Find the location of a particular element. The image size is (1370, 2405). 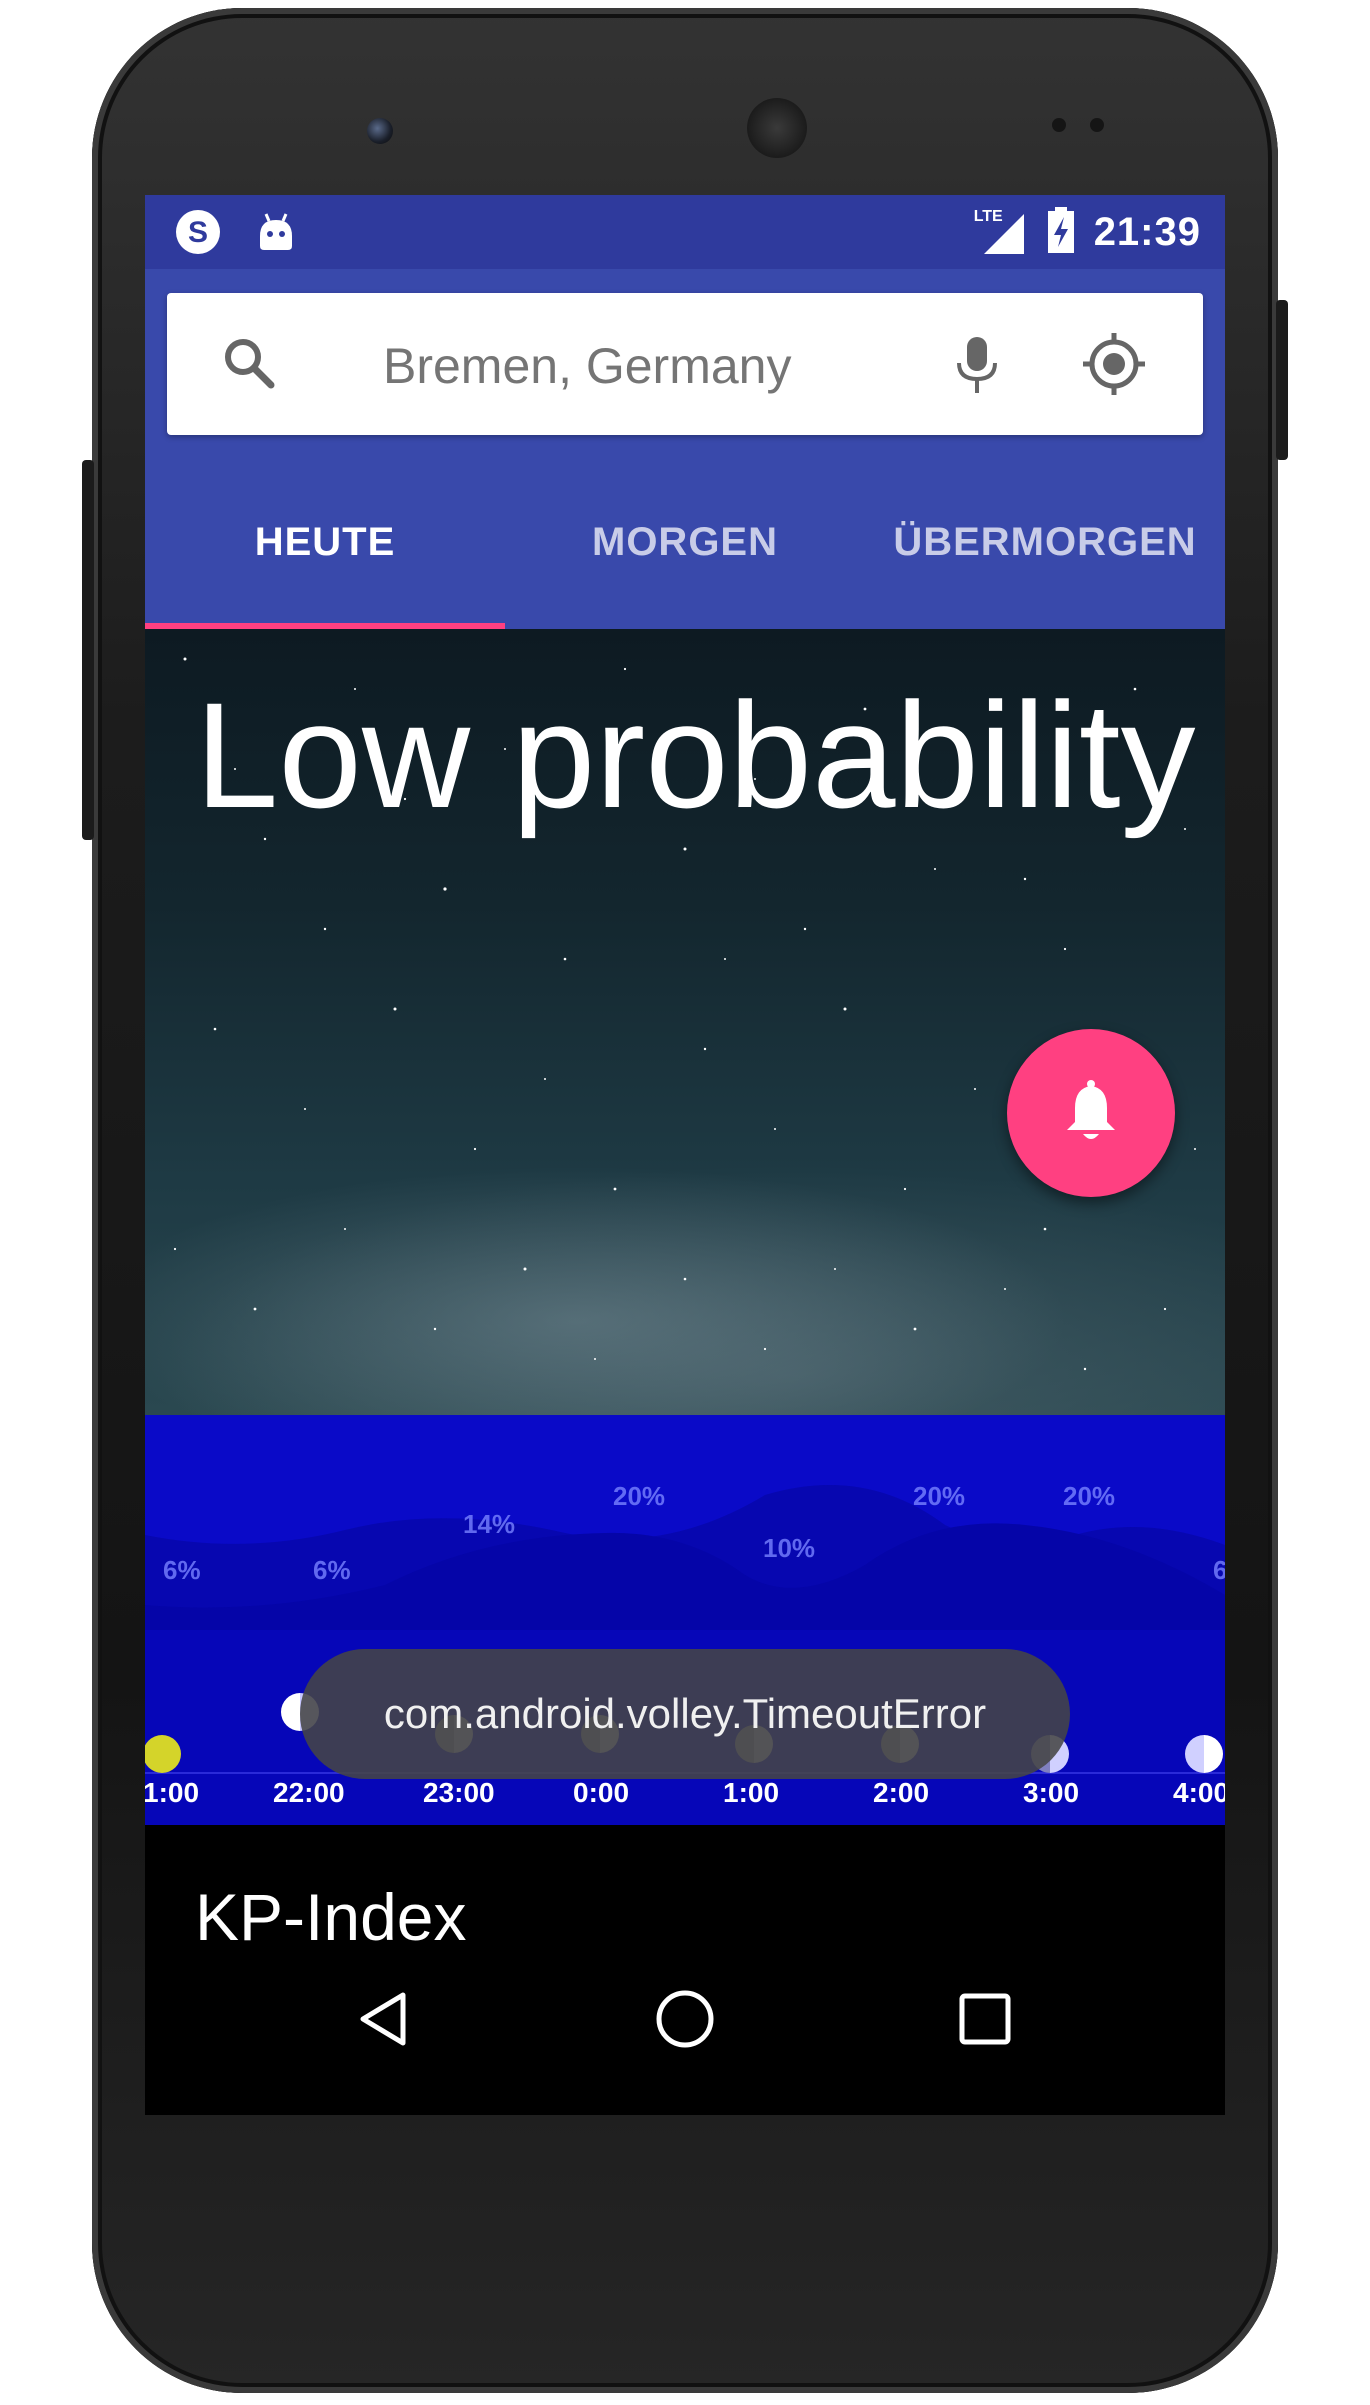

search-bar: Bremen, Germany is located at coordinates (685, 364).